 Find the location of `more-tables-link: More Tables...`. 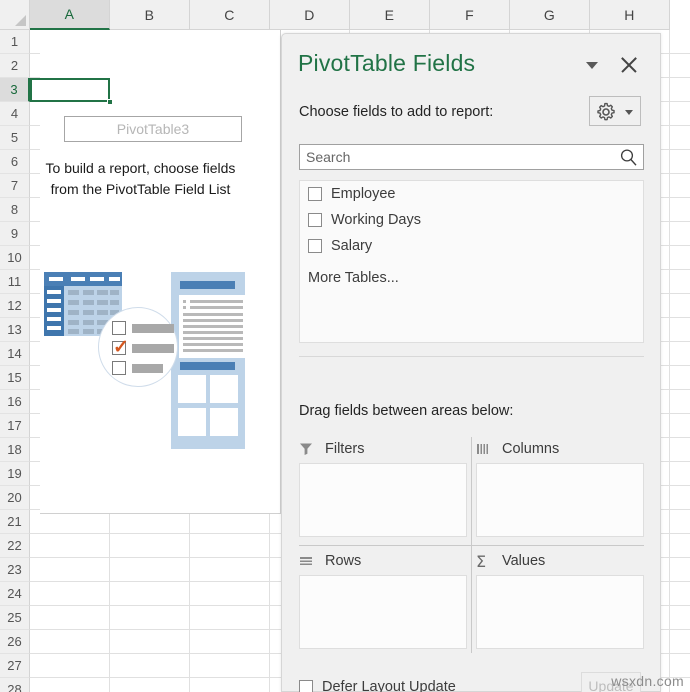

more-tables-link: More Tables... is located at coordinates (353, 278).